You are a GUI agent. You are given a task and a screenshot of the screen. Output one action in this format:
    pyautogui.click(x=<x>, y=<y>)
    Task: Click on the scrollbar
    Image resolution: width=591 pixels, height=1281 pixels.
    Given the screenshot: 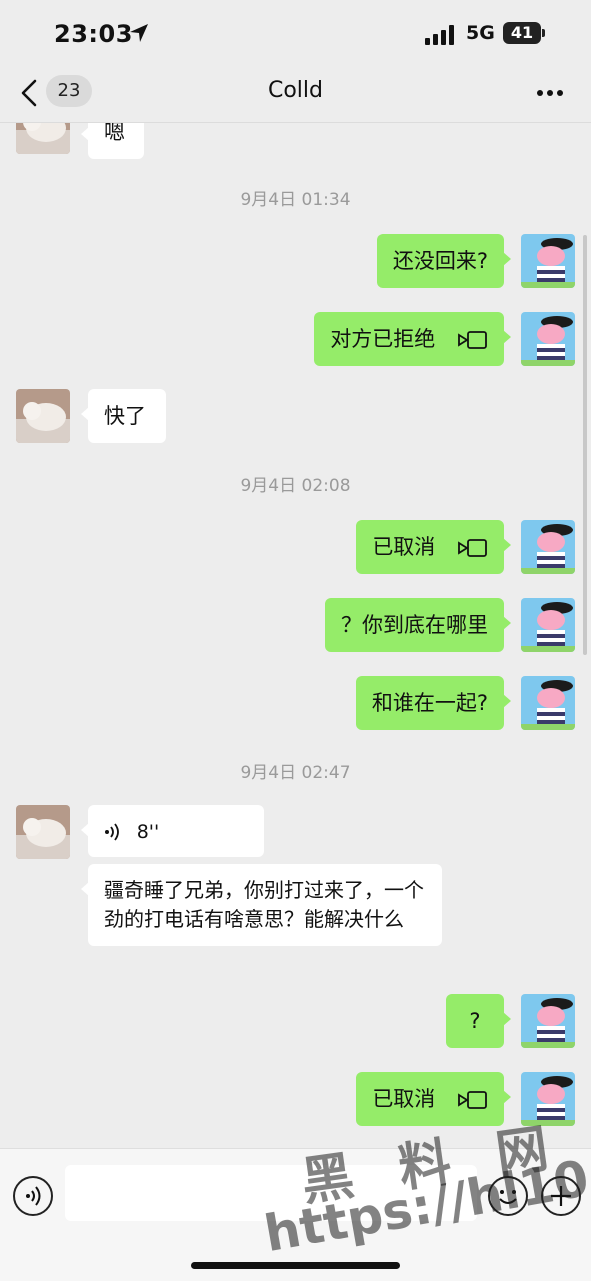 What is the action you would take?
    pyautogui.click(x=585, y=445)
    